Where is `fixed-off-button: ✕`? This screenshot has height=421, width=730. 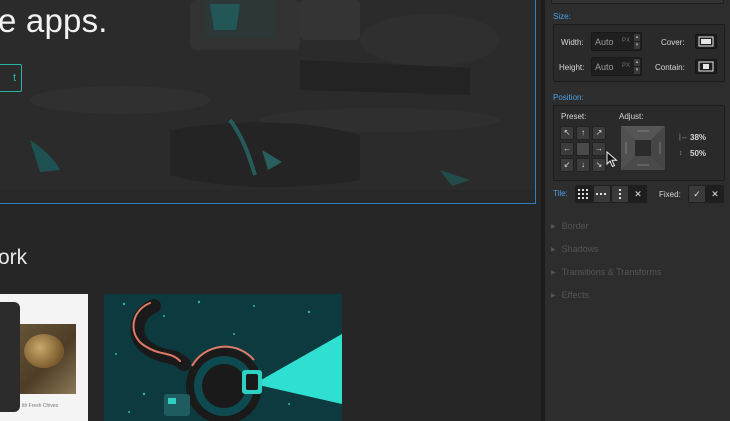
fixed-off-button: ✕ is located at coordinates (715, 194).